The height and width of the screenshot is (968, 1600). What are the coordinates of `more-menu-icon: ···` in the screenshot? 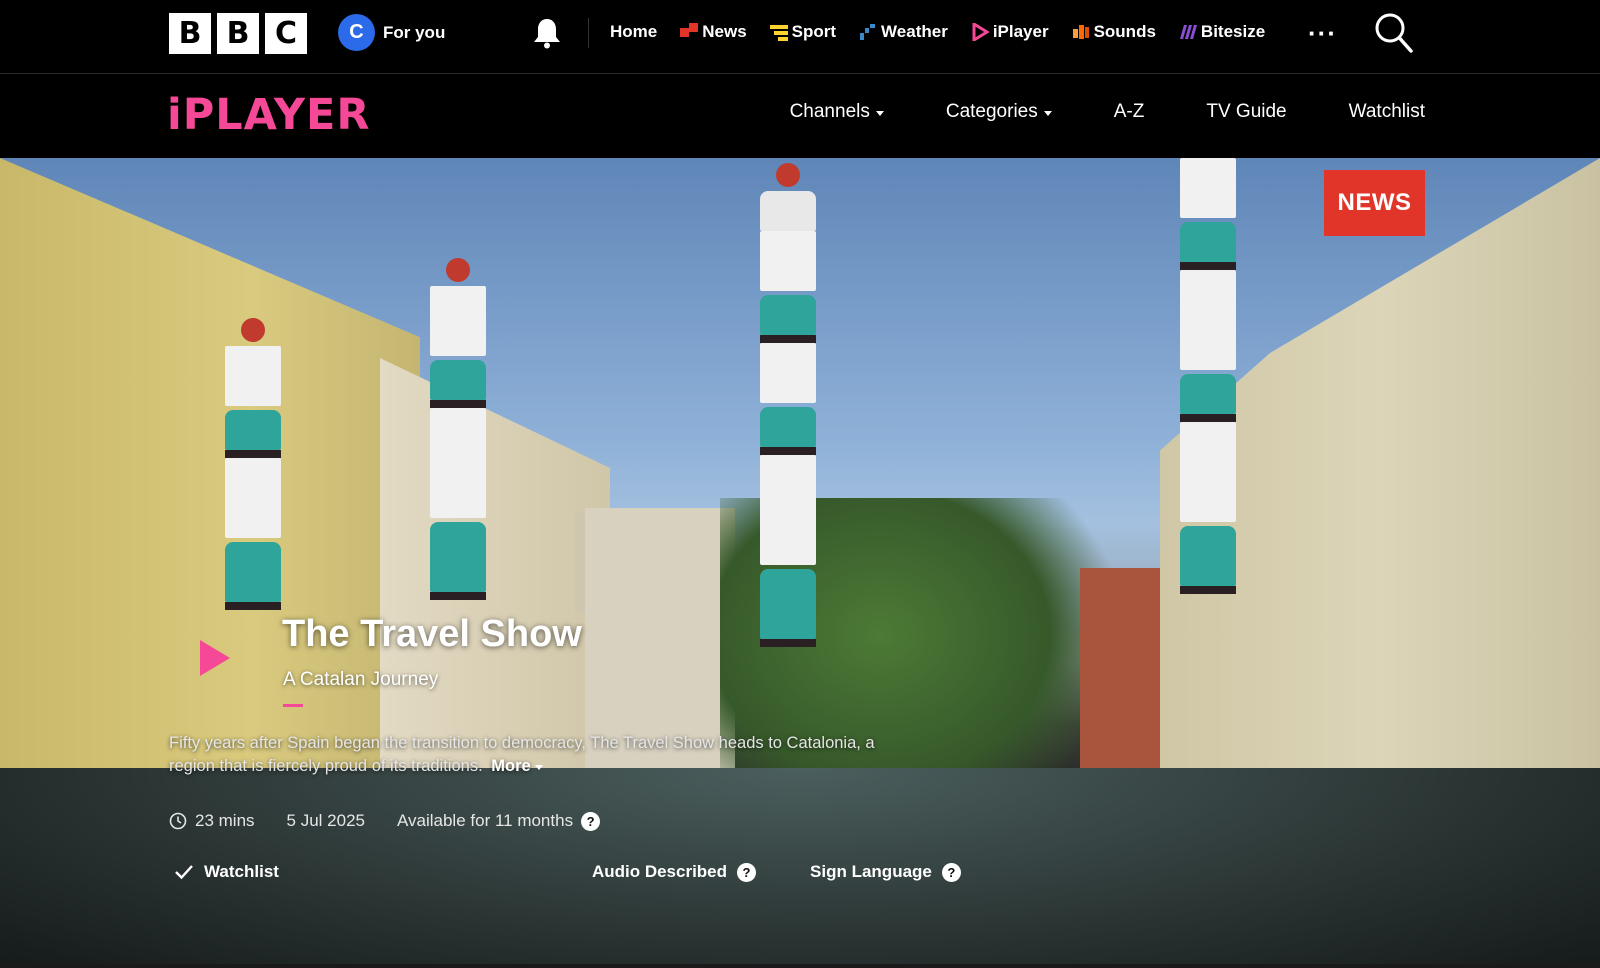 It's located at (1322, 33).